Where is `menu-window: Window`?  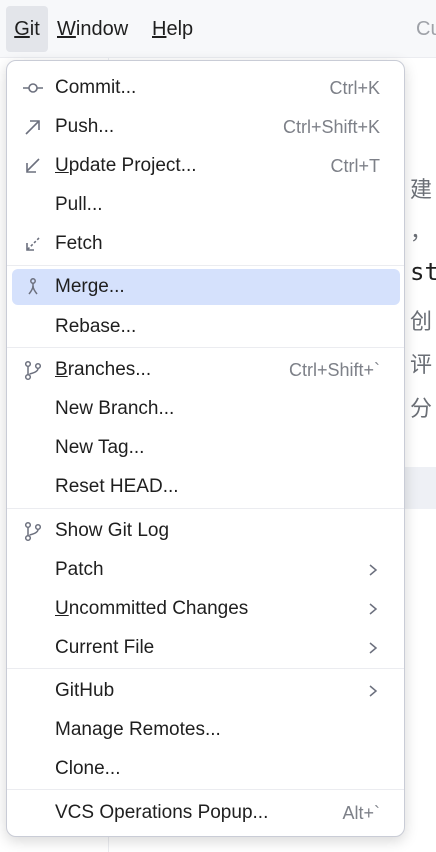
menu-window: Window is located at coordinates (92, 29).